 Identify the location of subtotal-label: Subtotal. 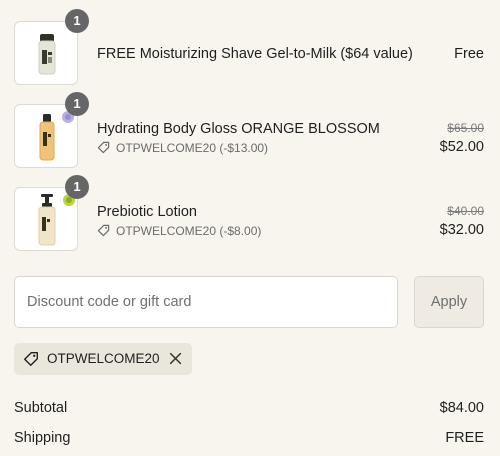
(41, 408).